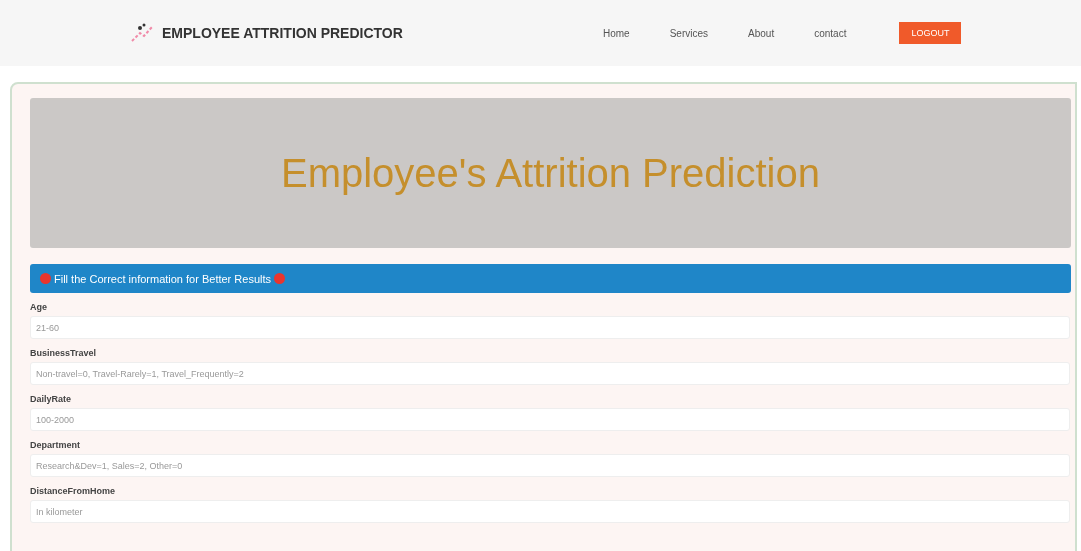 The width and height of the screenshot is (1081, 551). Describe the element at coordinates (550, 373) in the screenshot. I see `input-field: Non-travel=0, Travel-Rarely=1, Travel_Frequently=2` at that location.